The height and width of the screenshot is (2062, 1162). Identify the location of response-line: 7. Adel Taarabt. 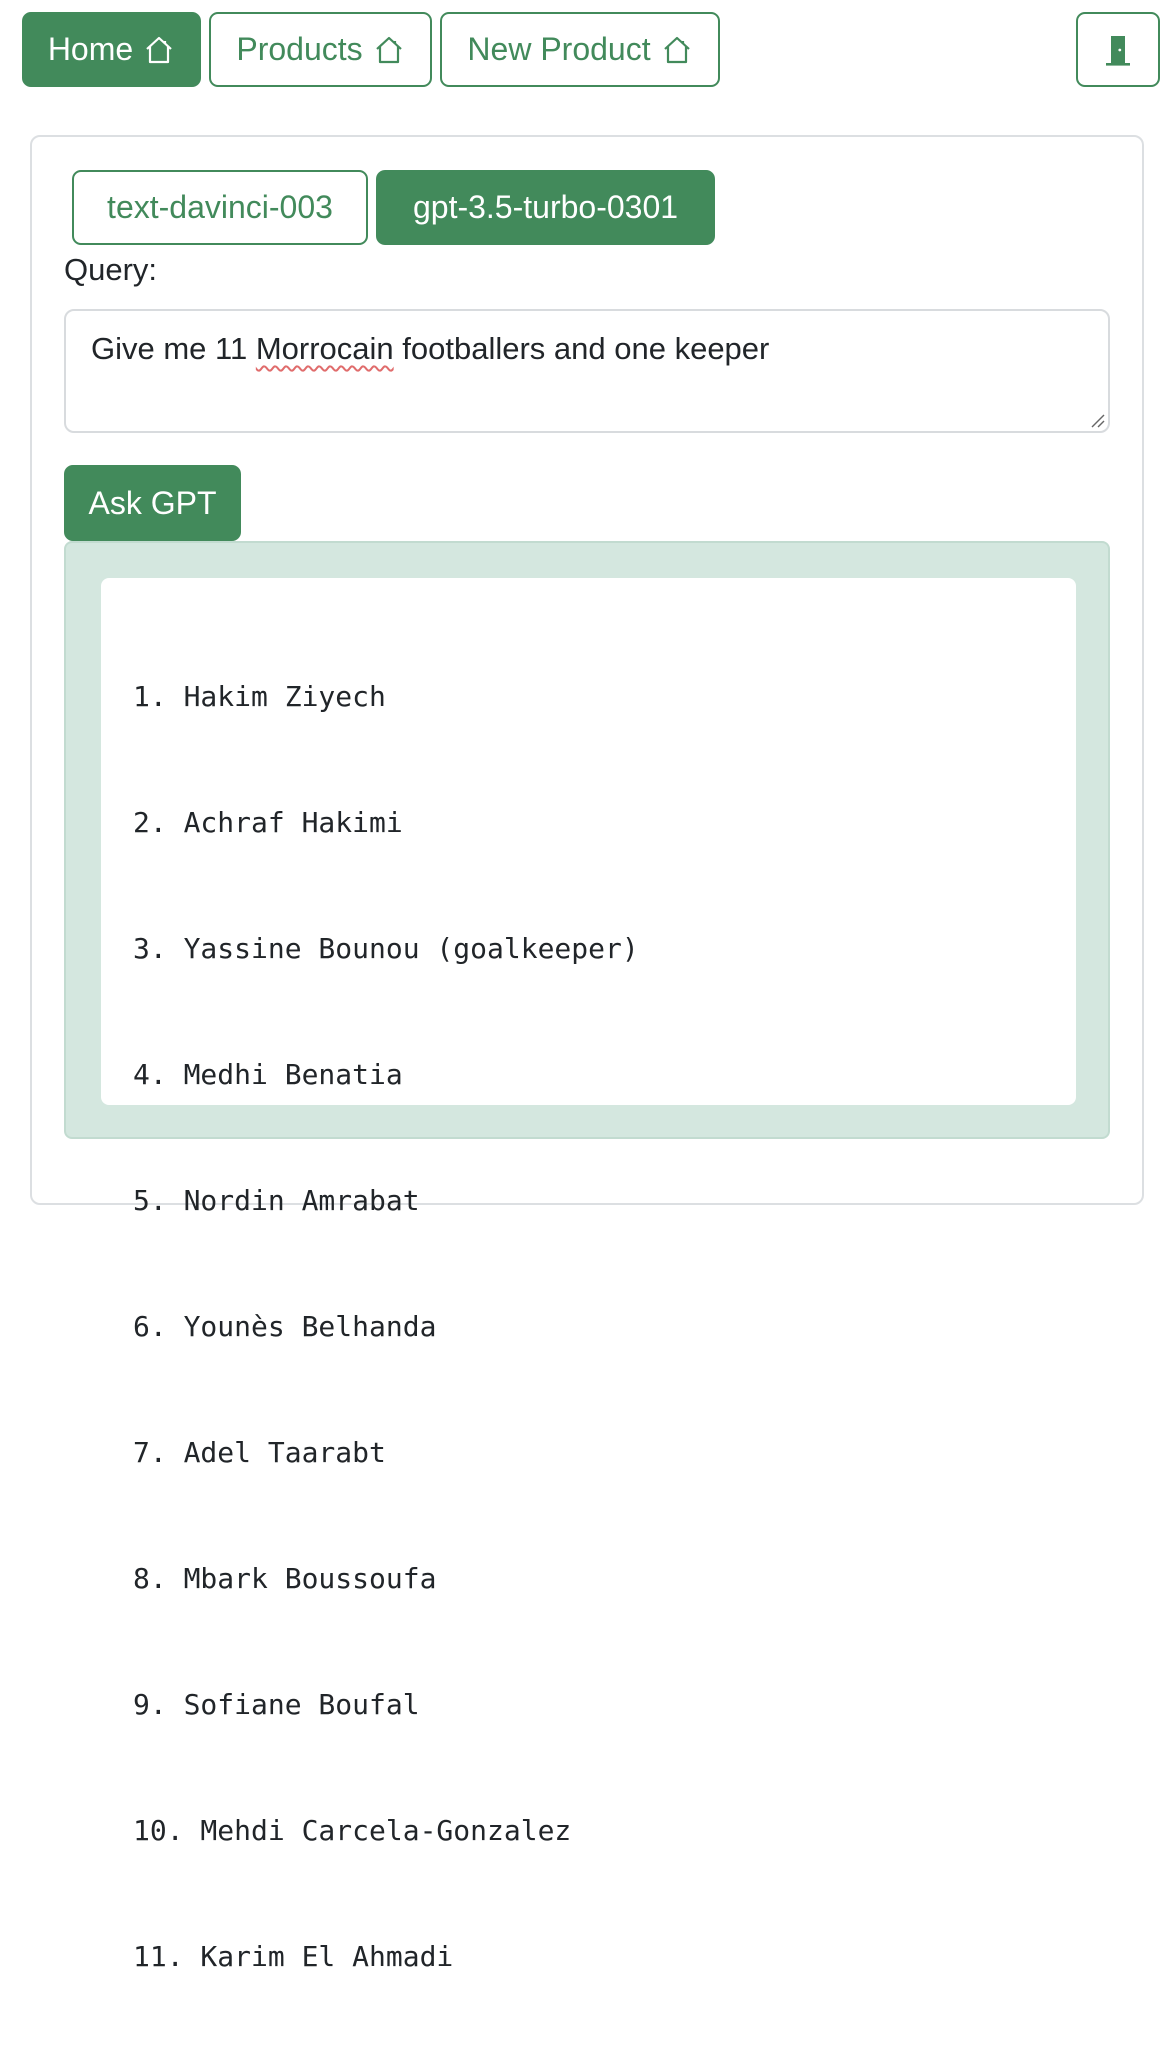
(259, 1452).